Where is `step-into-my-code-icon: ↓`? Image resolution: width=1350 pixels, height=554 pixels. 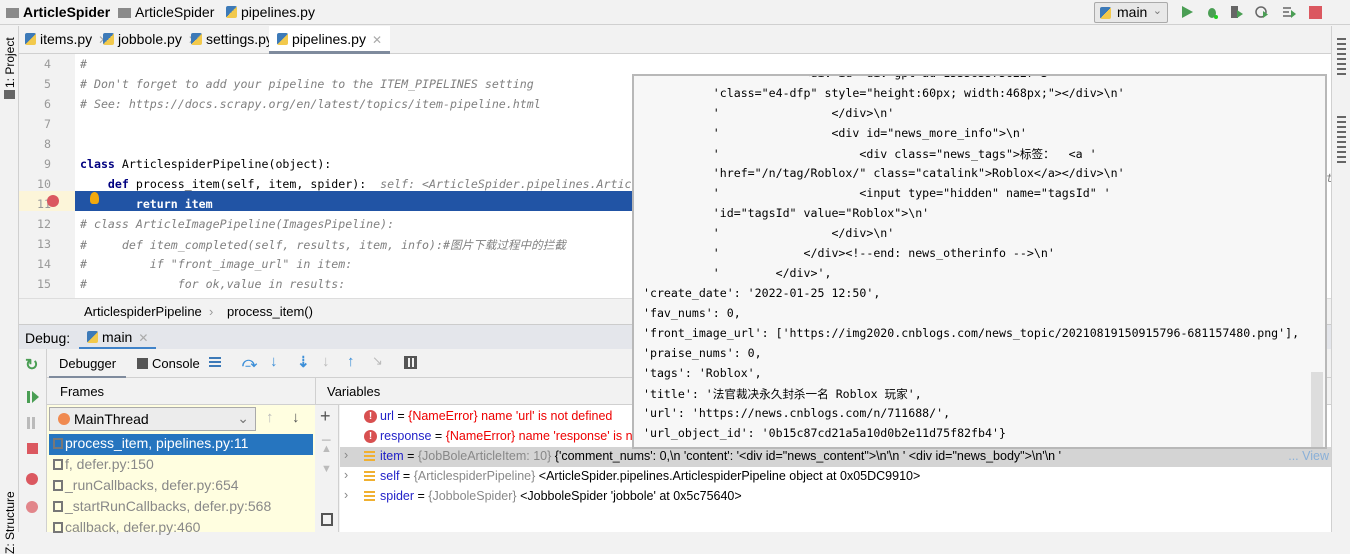
step-into-my-code-icon: ↓ is located at coordinates (326, 361).